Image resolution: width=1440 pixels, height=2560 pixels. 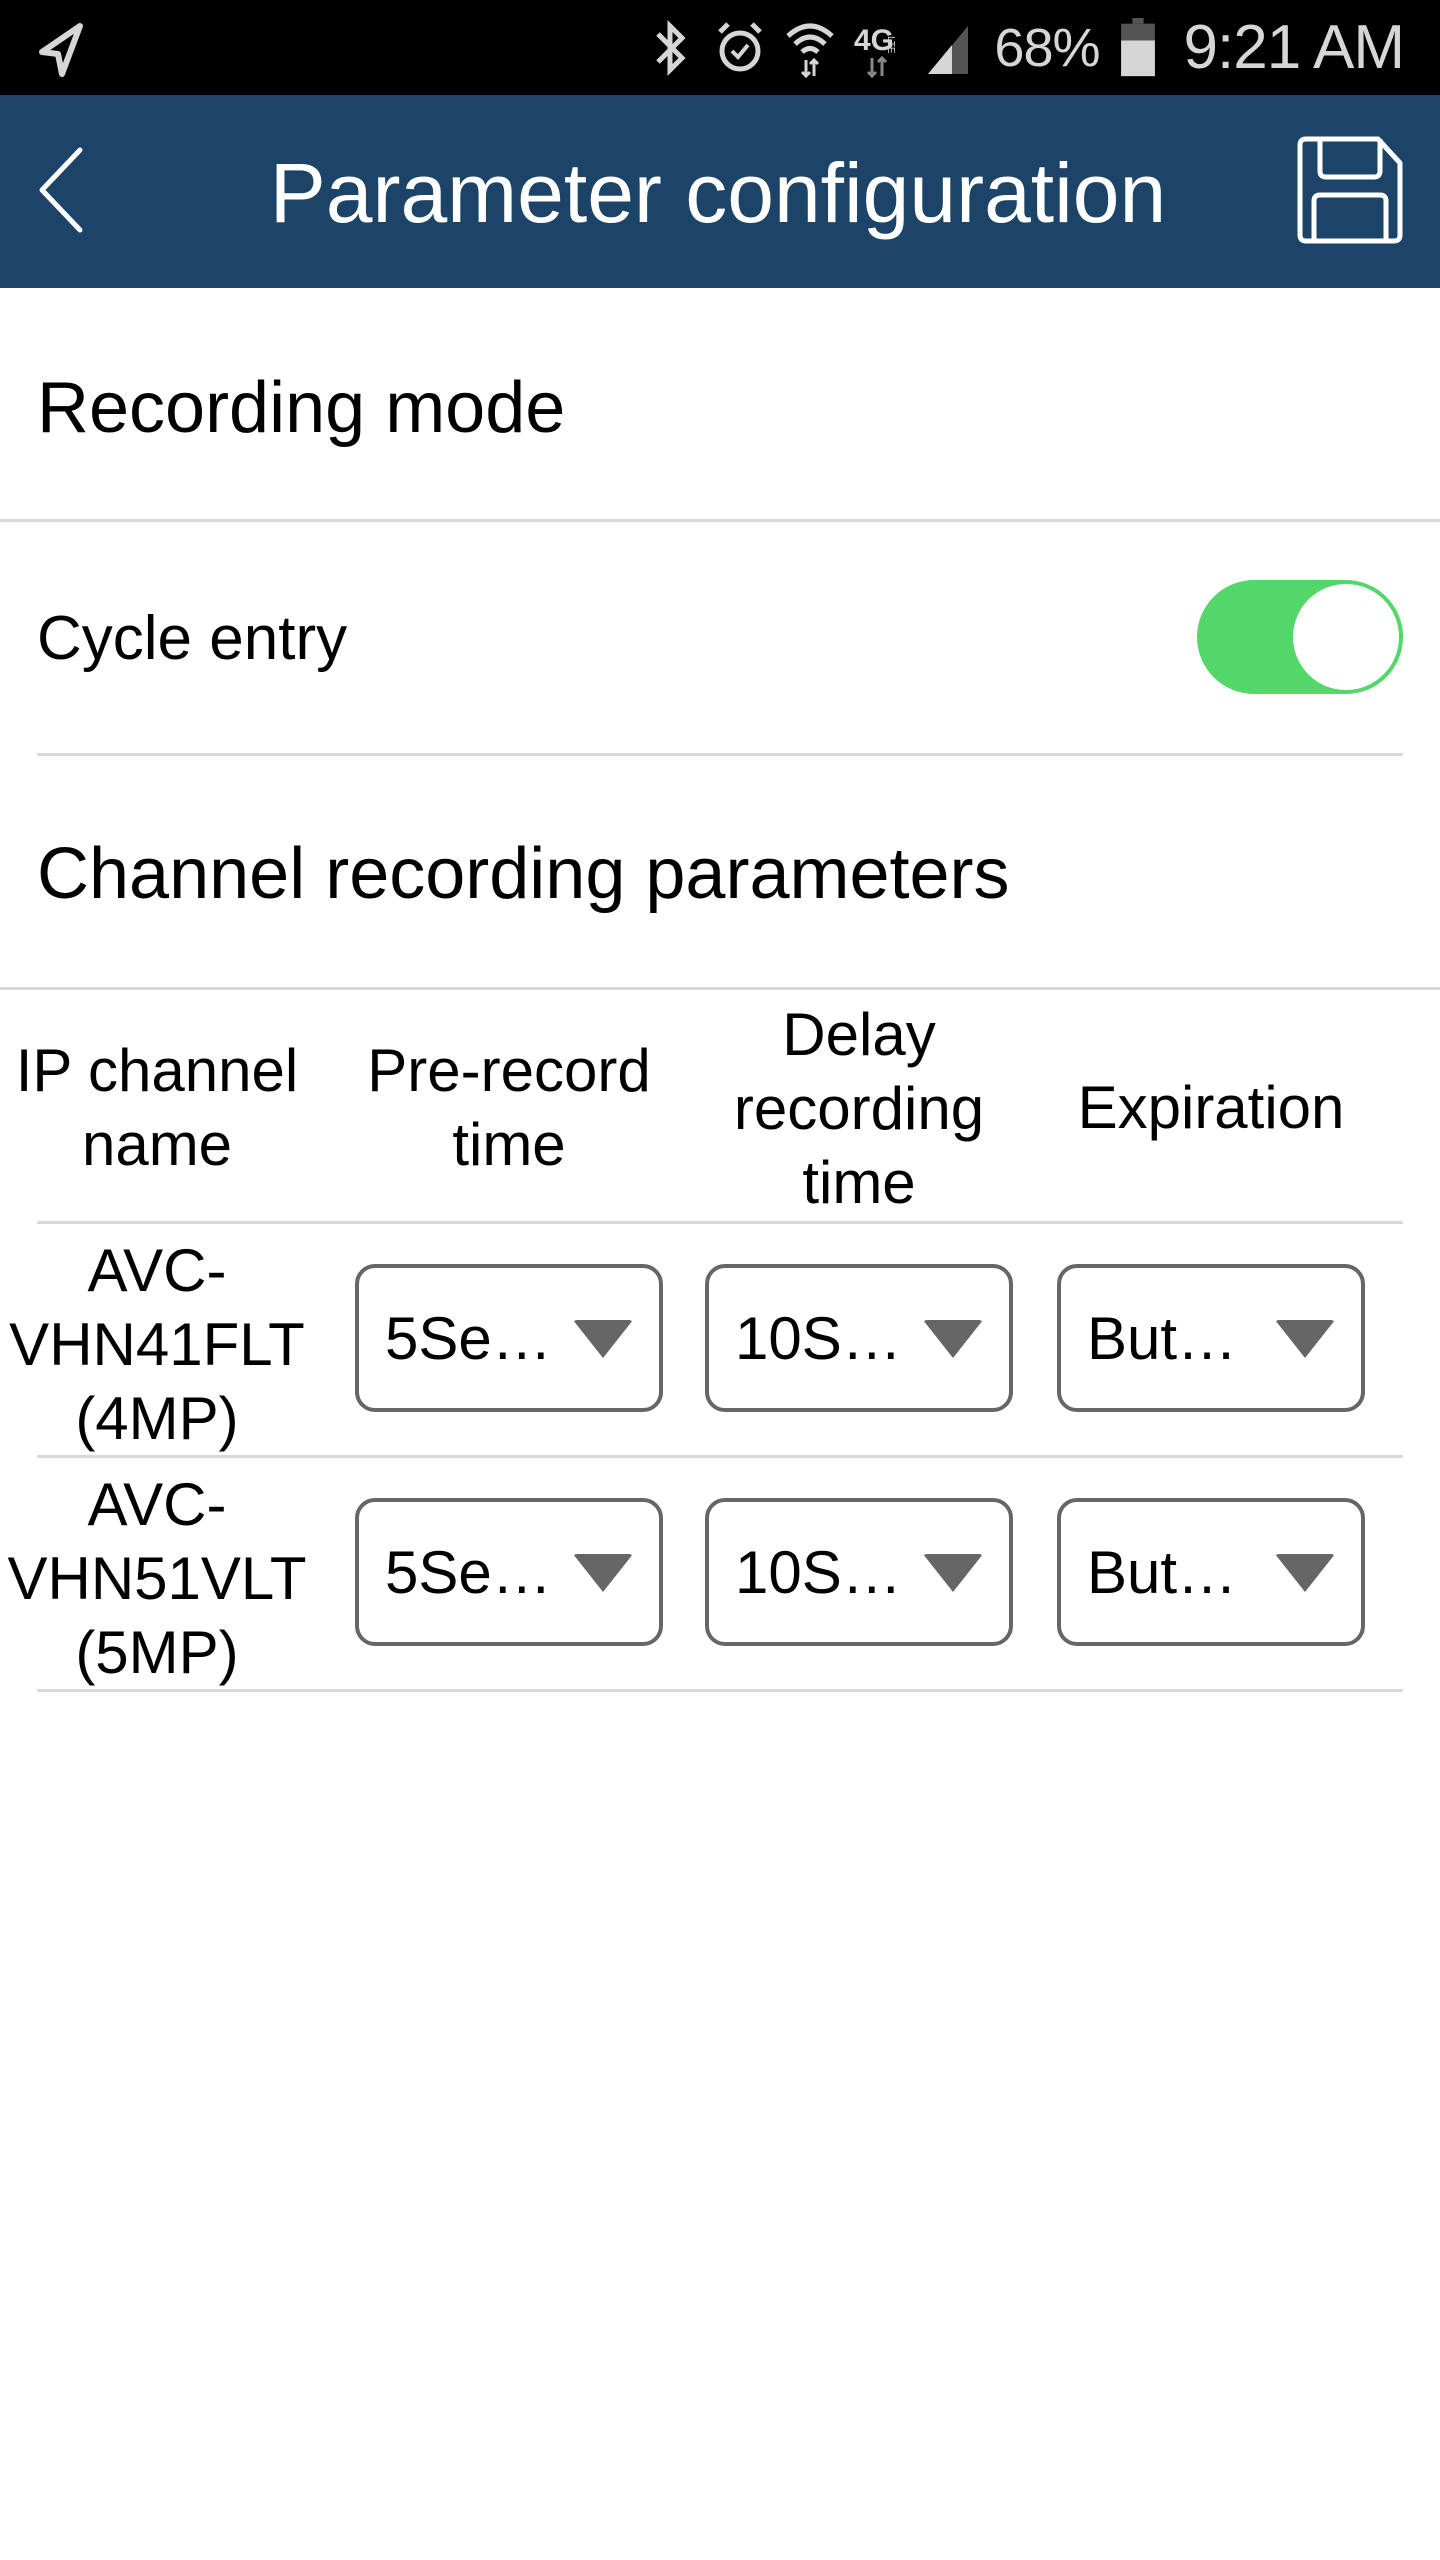 I want to click on channel-name-cell: AVC- VHN41FLT (4MP), so click(x=157, y=1345).